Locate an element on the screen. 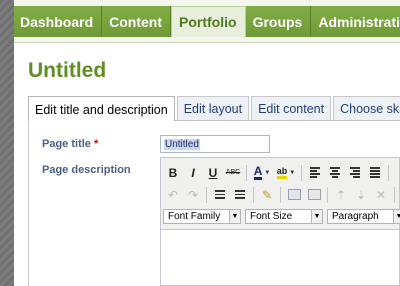  page-title-label: Page title * is located at coordinates (70, 144).